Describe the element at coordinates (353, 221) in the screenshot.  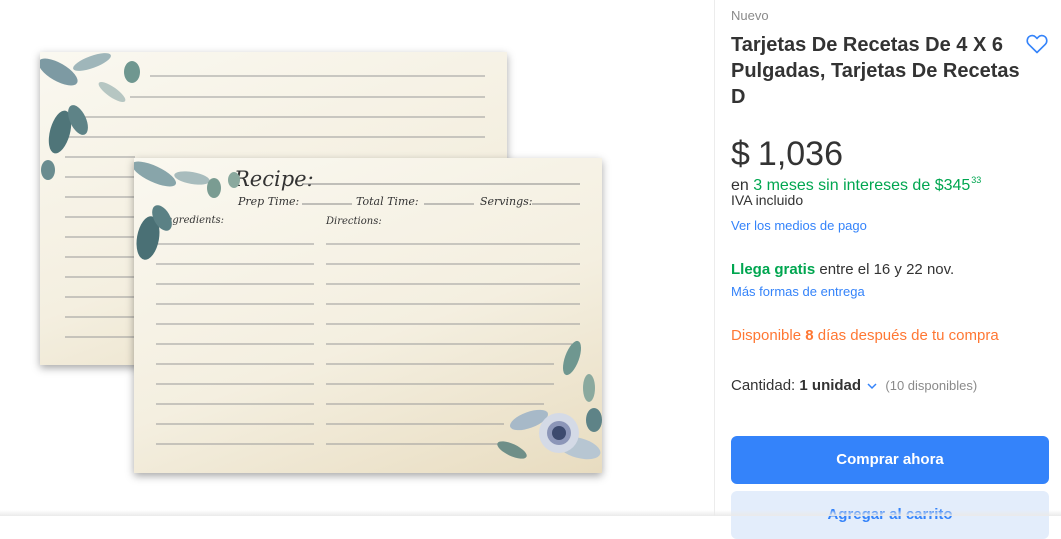
I see `directions-label: Directions:` at that location.